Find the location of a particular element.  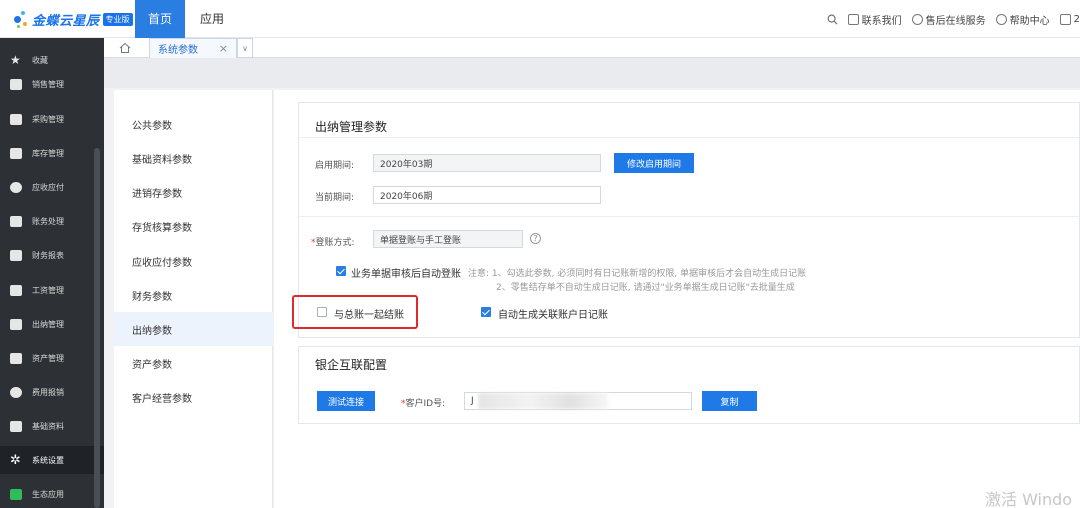

report-icon is located at coordinates (16, 255).